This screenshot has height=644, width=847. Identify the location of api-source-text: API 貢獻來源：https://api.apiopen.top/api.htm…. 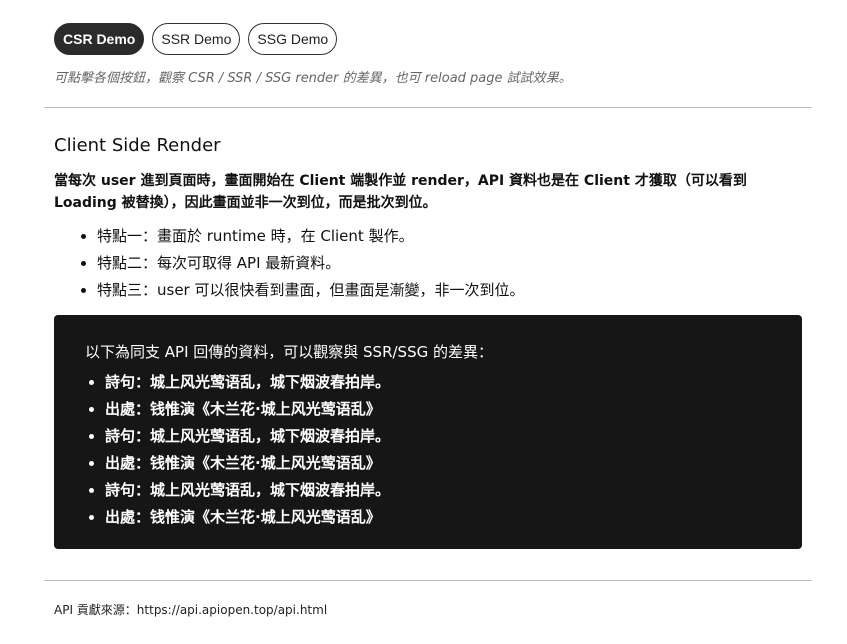
(191, 610).